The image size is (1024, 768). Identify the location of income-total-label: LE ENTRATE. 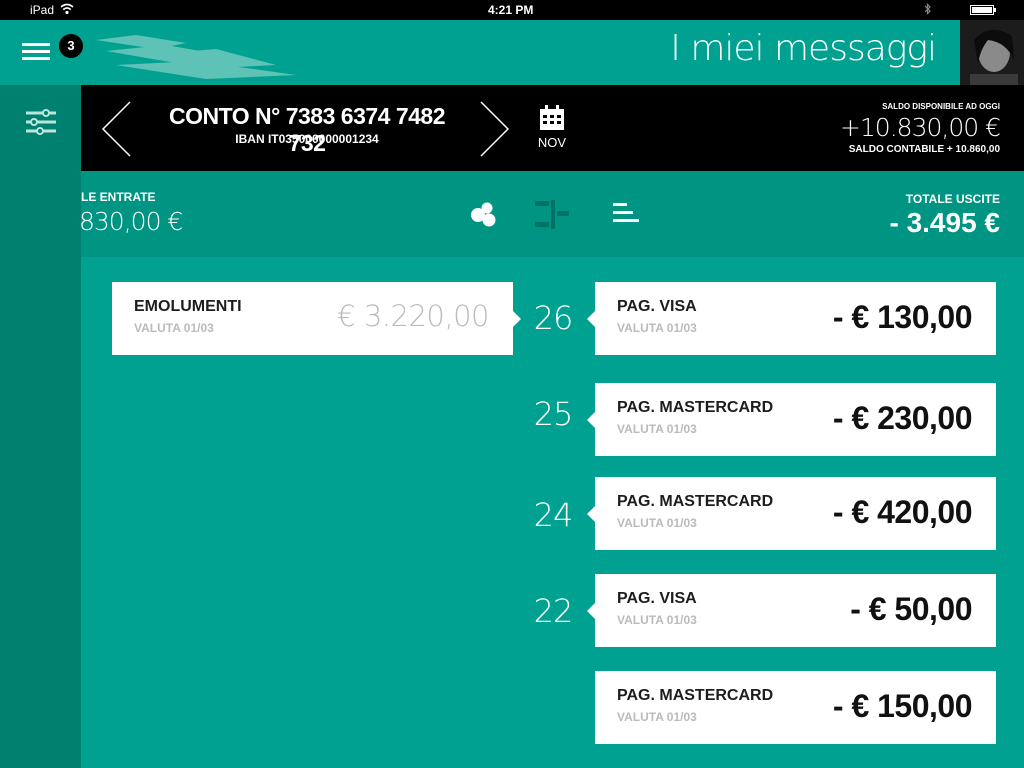
(118, 197).